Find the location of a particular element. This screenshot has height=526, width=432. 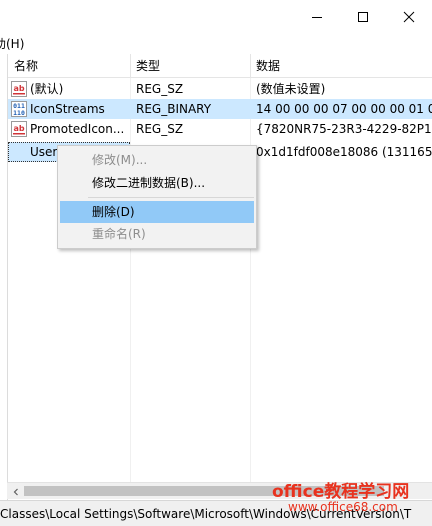

value-data: 0x1d1fdf008e18086 (1311650 is located at coordinates (344, 152).